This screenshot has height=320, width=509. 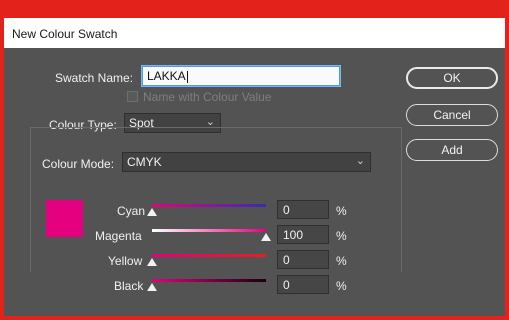 I want to click on magenta-slider-thumb-icon, so click(x=266, y=237).